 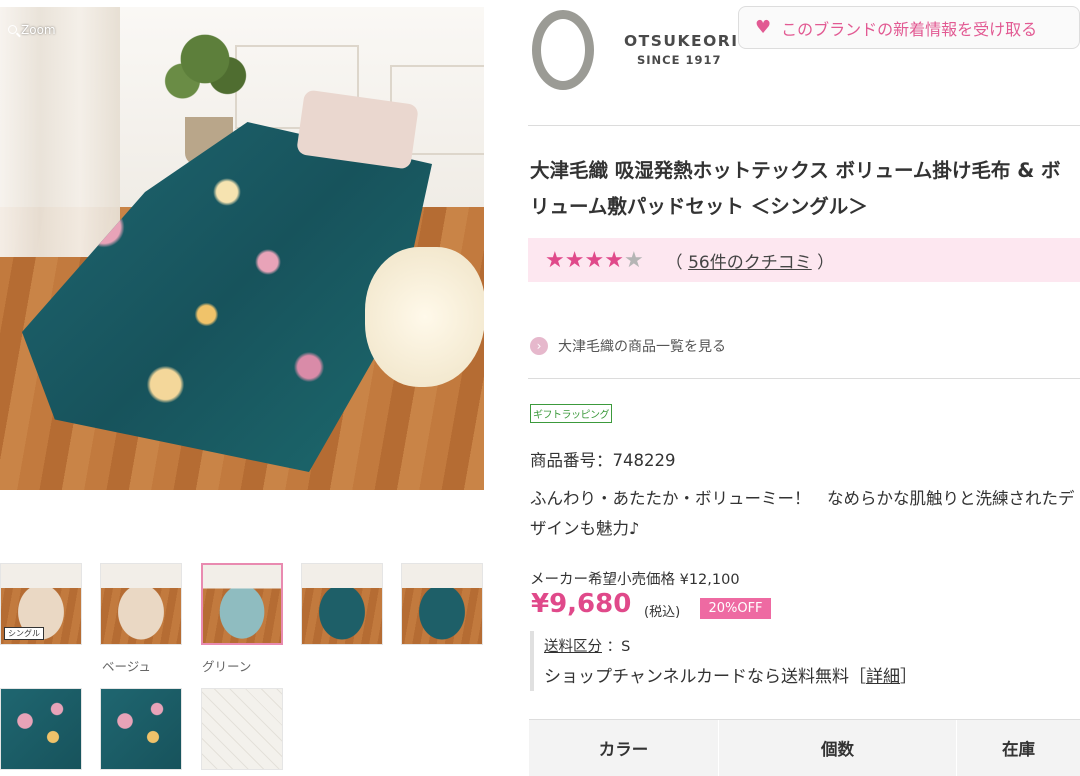 I want to click on options-table-header: カラー 個数 在庫, so click(x=804, y=747).